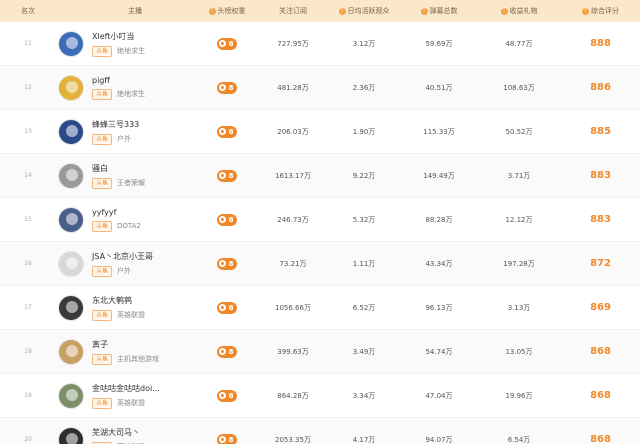 The width and height of the screenshot is (640, 444). I want to click on anchor-cell: 骚白 斗鱼 王者荣耀, so click(125, 175).